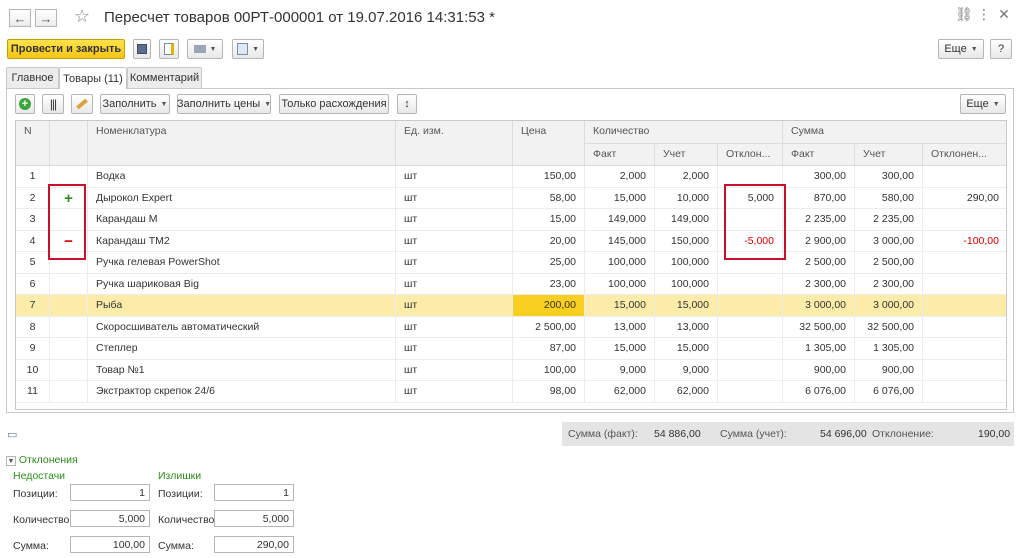 The height and width of the screenshot is (558, 1024). Describe the element at coordinates (69, 143) in the screenshot. I see `header-mark` at that location.